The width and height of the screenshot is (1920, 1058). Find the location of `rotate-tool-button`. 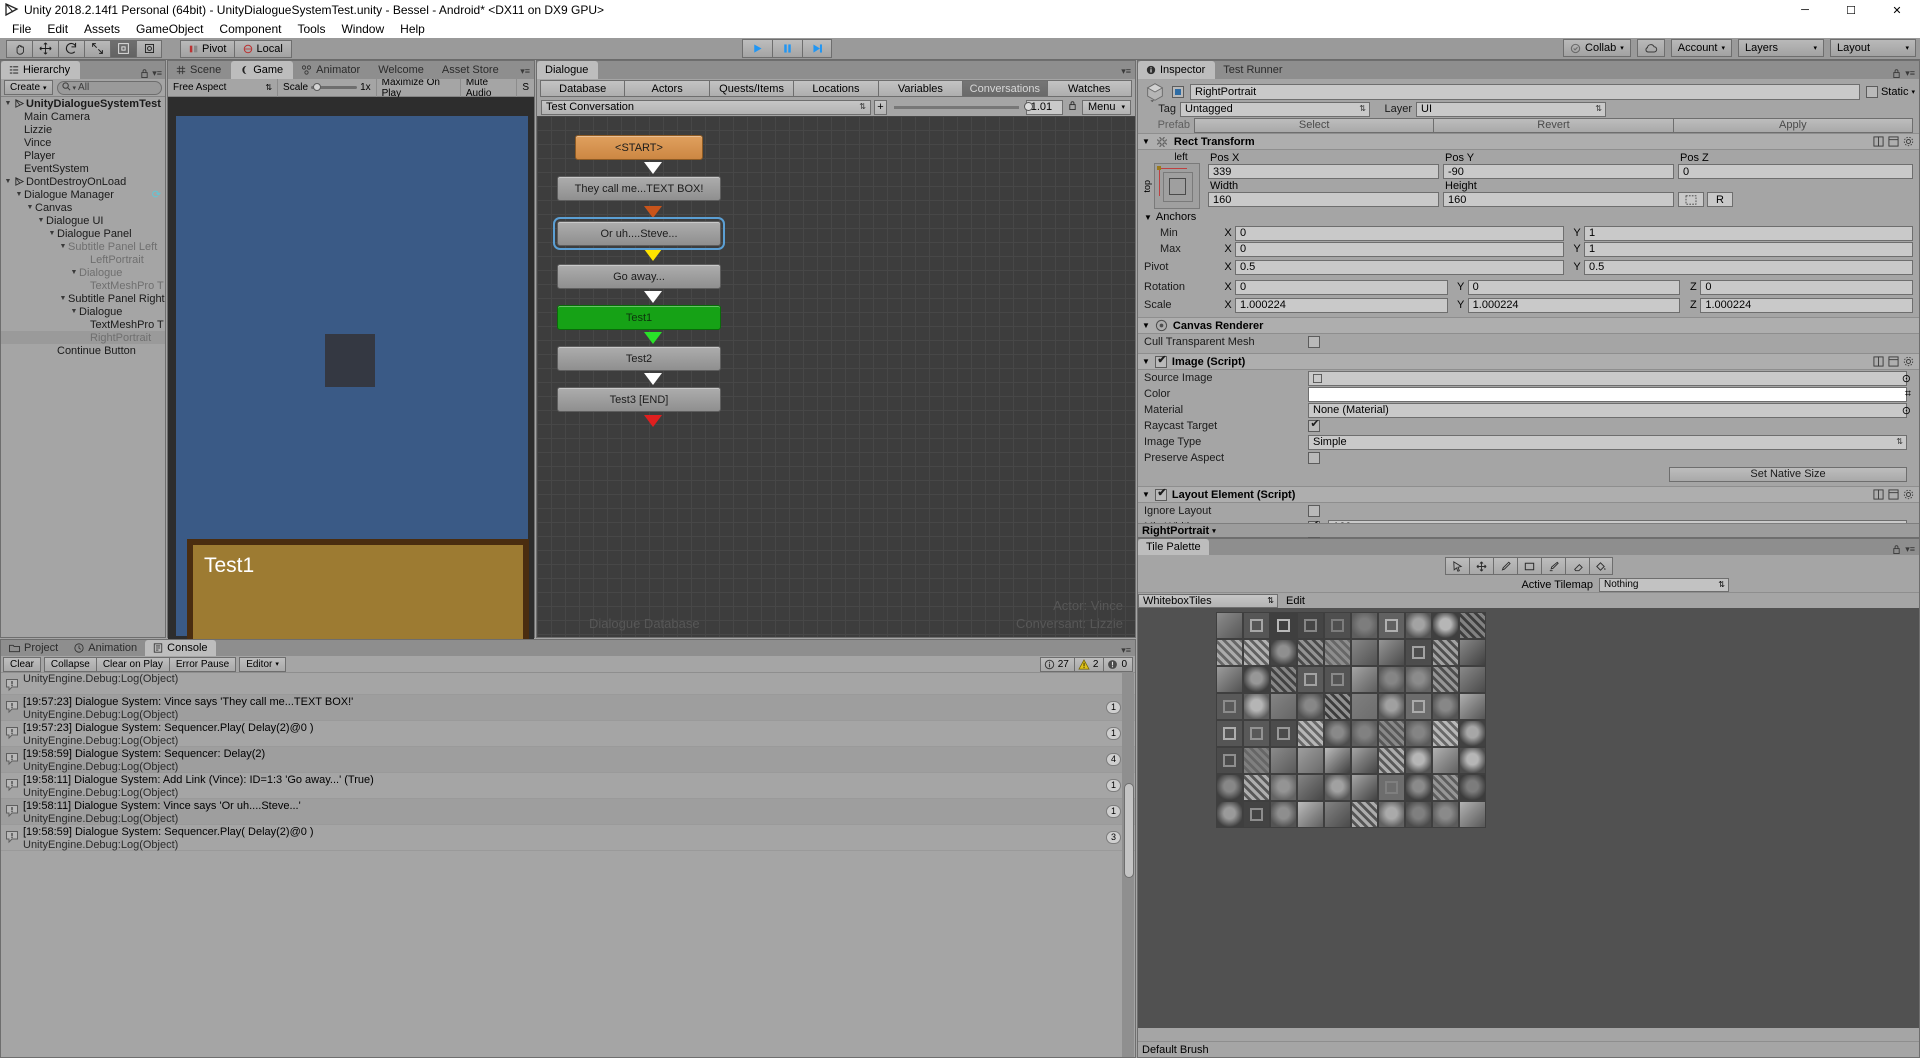

rotate-tool-button is located at coordinates (71, 48).